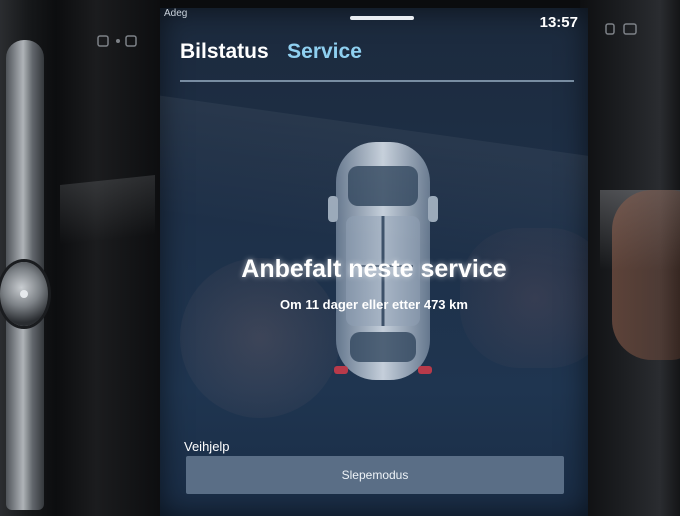 This screenshot has width=680, height=516. Describe the element at coordinates (558, 22) in the screenshot. I see `clock: 13:57` at that location.